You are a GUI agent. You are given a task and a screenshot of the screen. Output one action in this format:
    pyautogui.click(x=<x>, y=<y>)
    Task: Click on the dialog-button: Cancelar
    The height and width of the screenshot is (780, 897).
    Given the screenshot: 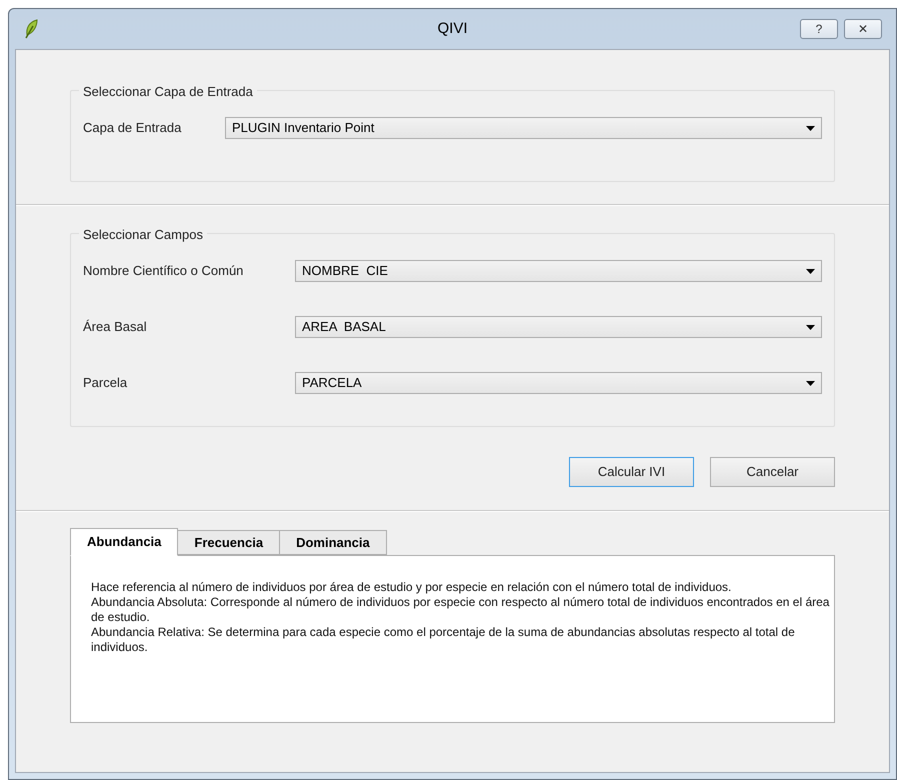 What is the action you would take?
    pyautogui.click(x=772, y=472)
    